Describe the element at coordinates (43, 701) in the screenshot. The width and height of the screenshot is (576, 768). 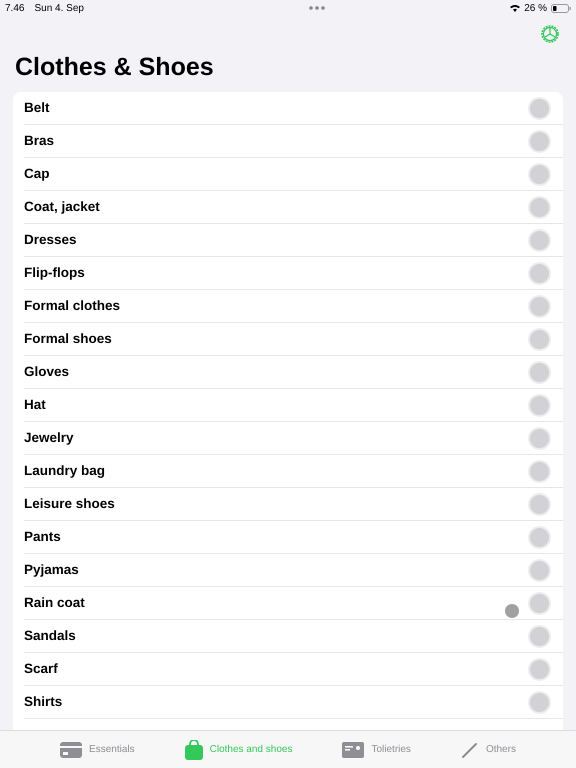
I see `item-label: Shirts` at that location.